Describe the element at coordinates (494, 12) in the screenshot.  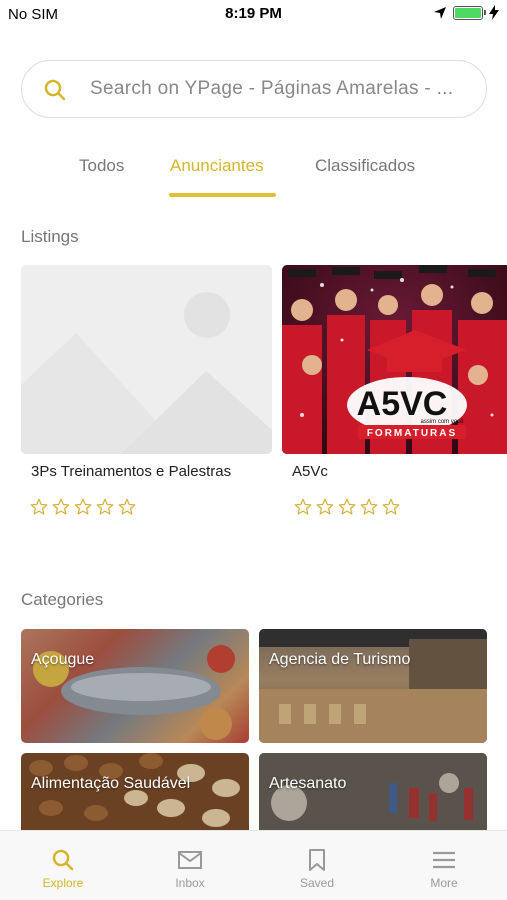
I see `charging-bolt-icon` at that location.